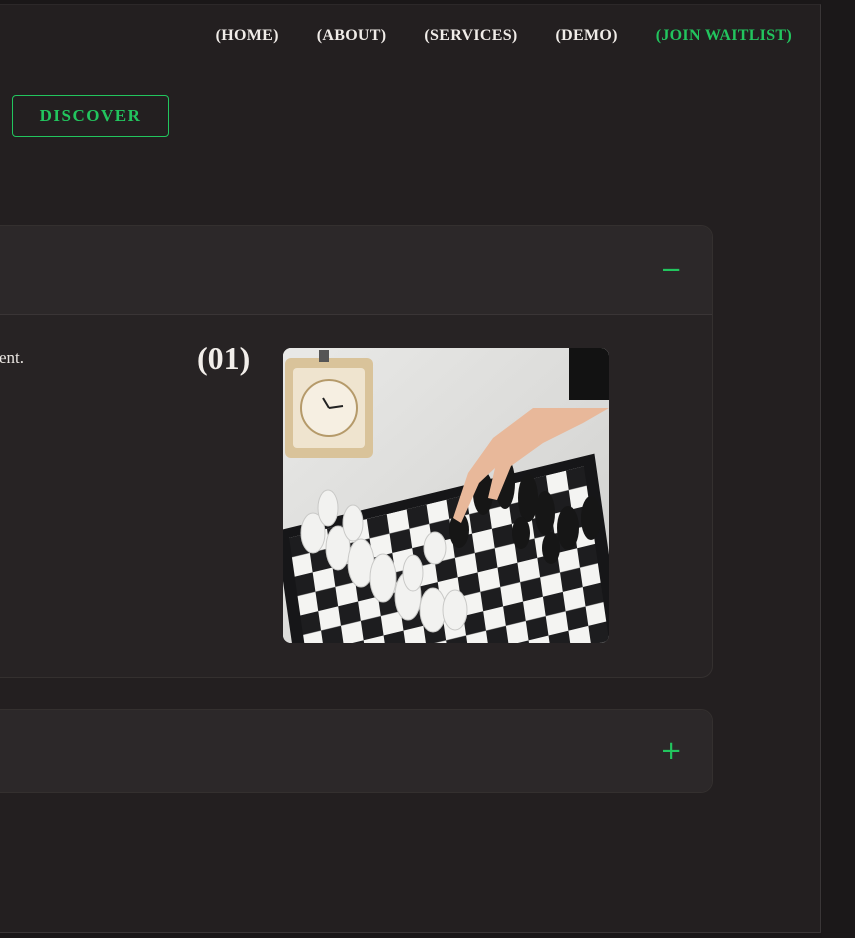 The height and width of the screenshot is (938, 855). Describe the element at coordinates (587, 36) in the screenshot. I see `nav-demo-link: (DEMO)` at that location.